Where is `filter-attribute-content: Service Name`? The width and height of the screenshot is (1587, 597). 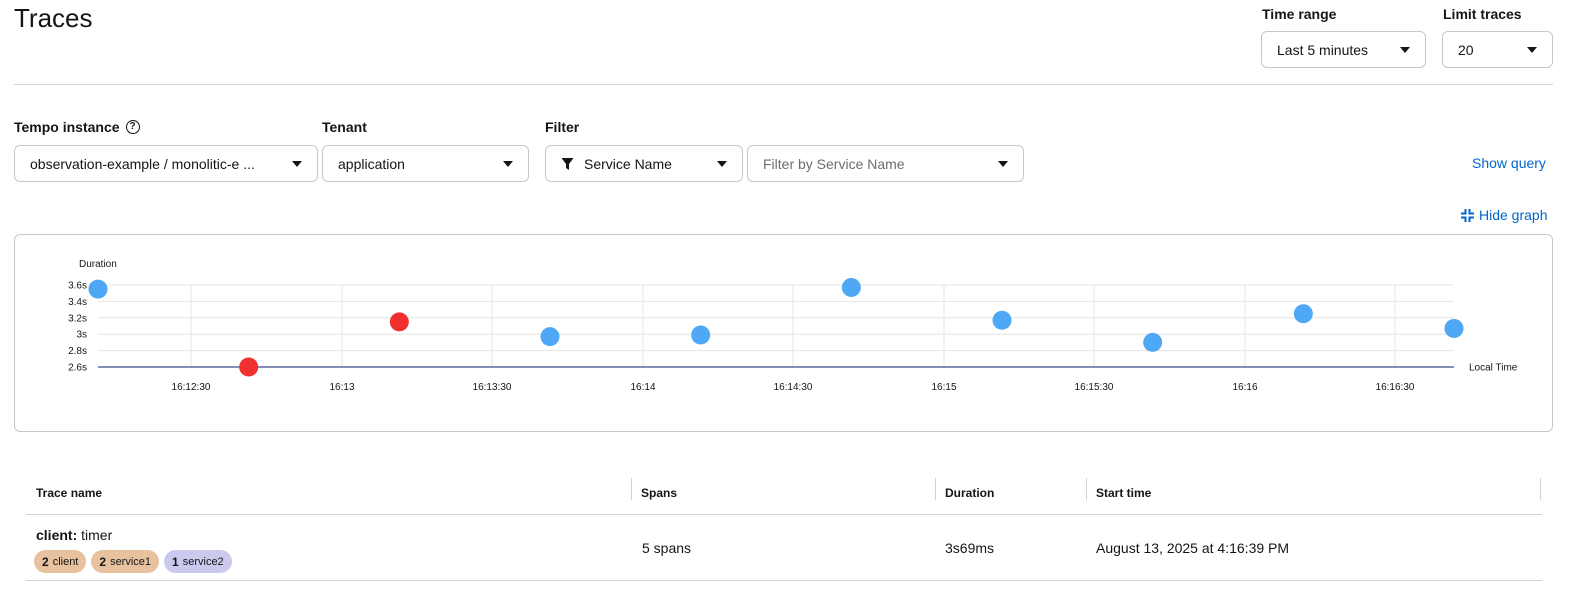 filter-attribute-content: Service Name is located at coordinates (616, 164).